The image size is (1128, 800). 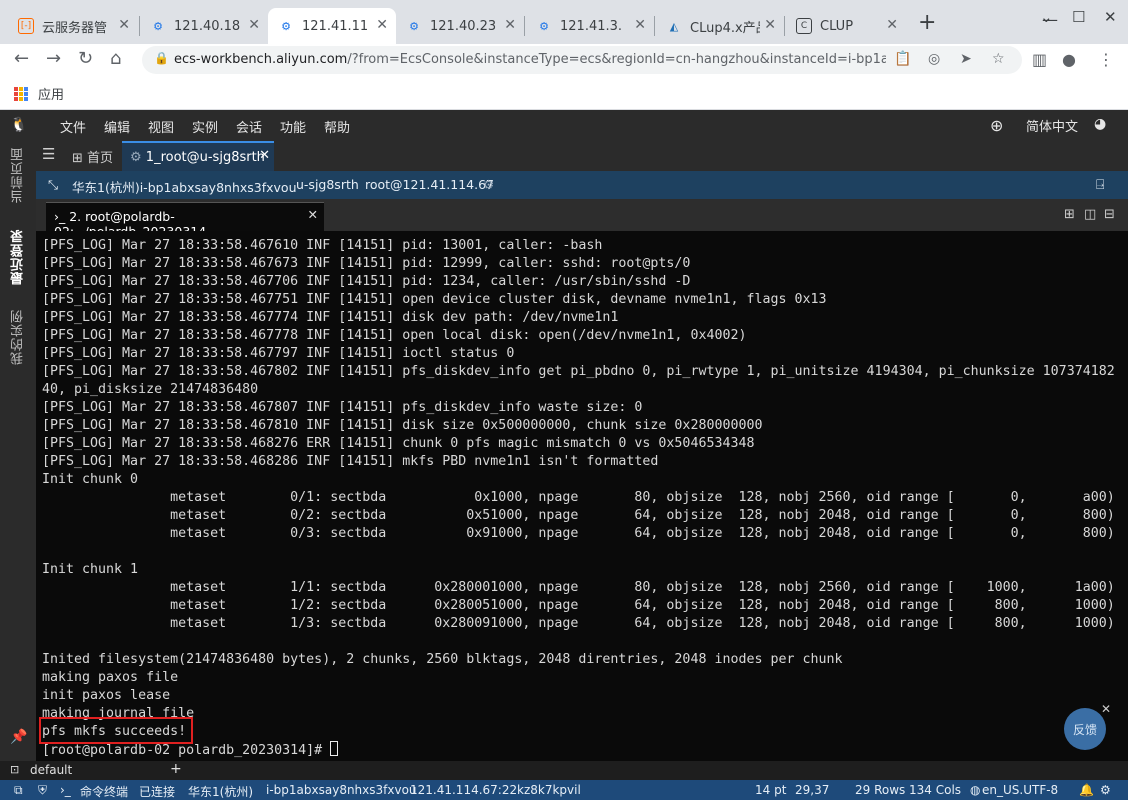 What do you see at coordinates (18, 790) in the screenshot?
I see `window-icon: ⧉` at bounding box center [18, 790].